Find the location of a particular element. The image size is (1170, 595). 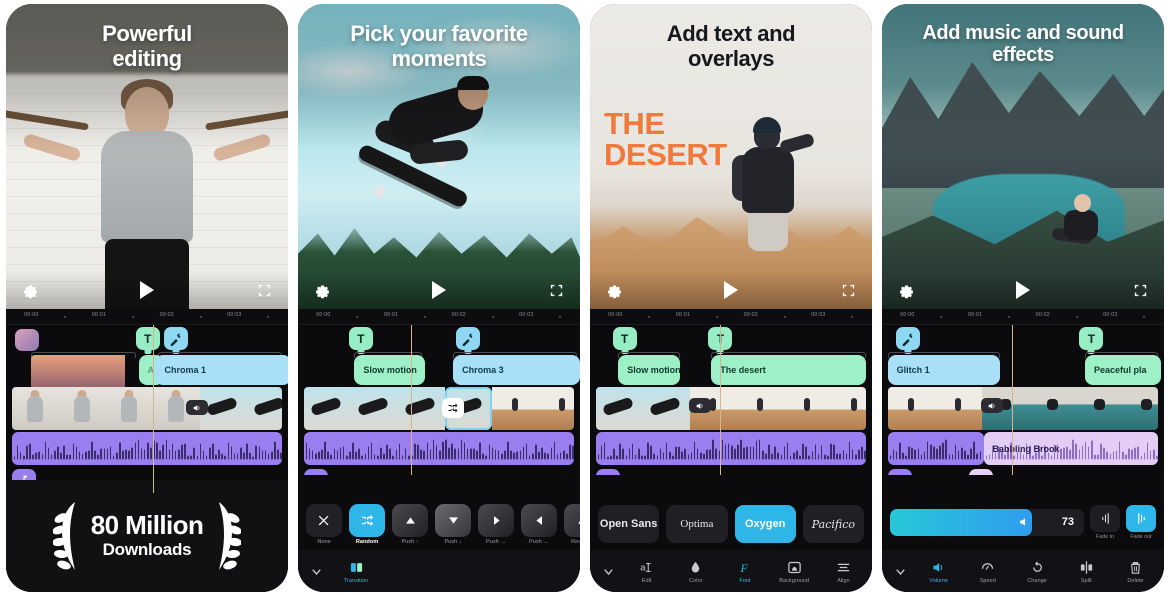

toolbar-item-delete: Delete is located at coordinates (1135, 571).